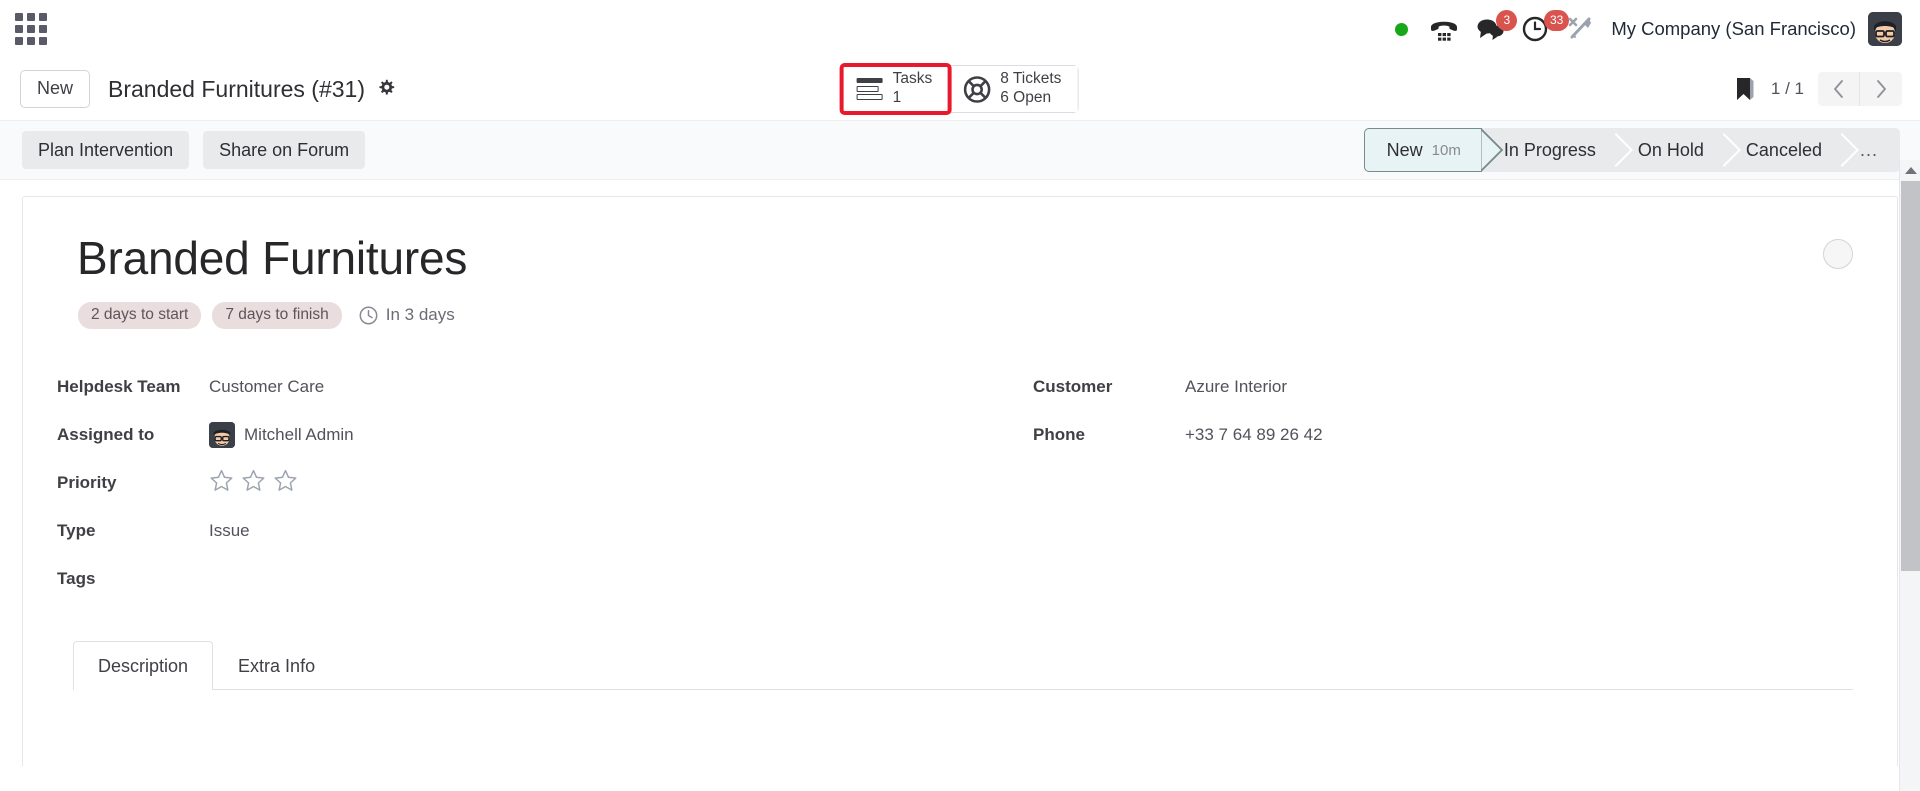 The height and width of the screenshot is (791, 1920). What do you see at coordinates (420, 315) in the screenshot?
I see `deadline-text: In 3 days` at bounding box center [420, 315].